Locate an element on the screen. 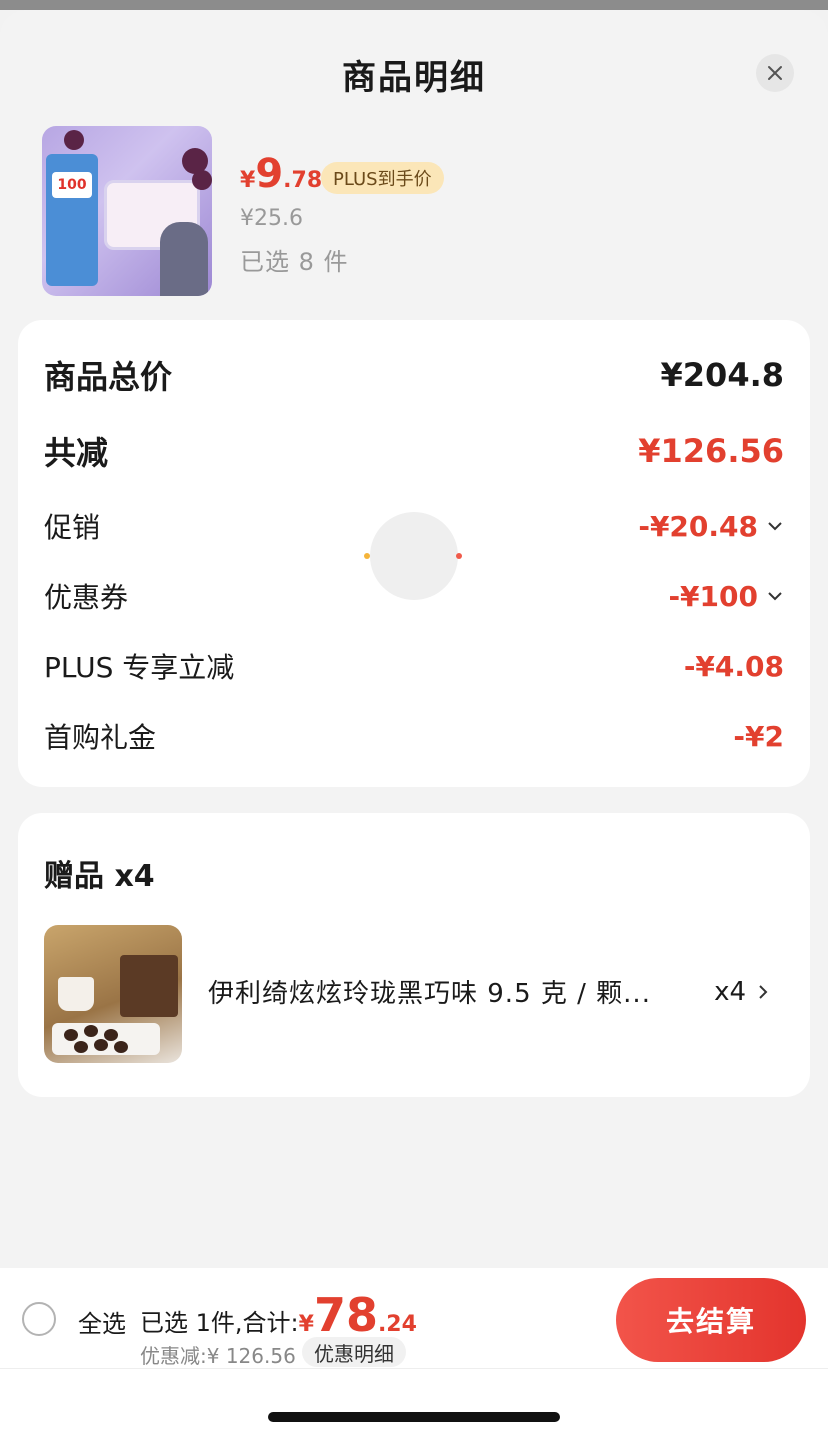  gift-item-quantity: x4 is located at coordinates (742, 992).